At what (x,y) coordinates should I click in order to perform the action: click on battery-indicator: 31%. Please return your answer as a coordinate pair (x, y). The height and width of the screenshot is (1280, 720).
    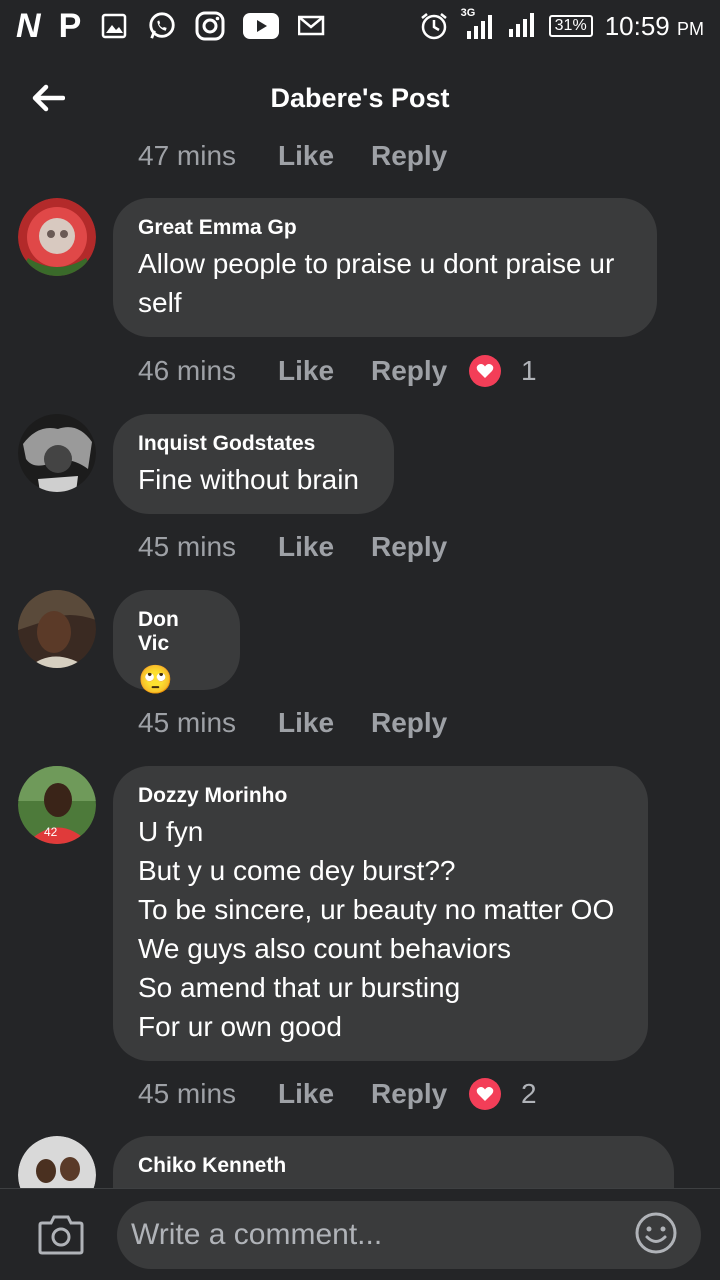
    Looking at the image, I should click on (570, 26).